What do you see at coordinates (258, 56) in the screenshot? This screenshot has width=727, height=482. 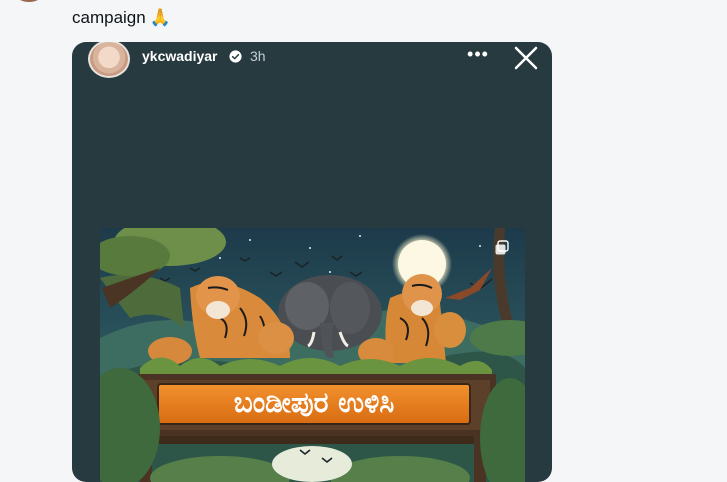 I see `story-timestamp: 3h` at bounding box center [258, 56].